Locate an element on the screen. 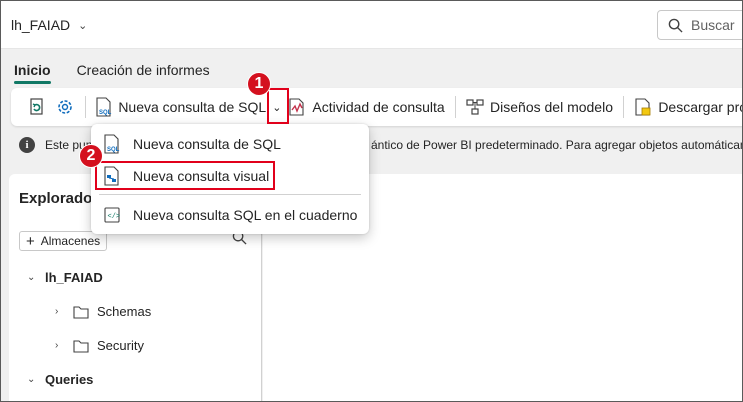 The height and width of the screenshot is (402, 743). menu-item-label: Nueva consulta de SQL is located at coordinates (207, 144).